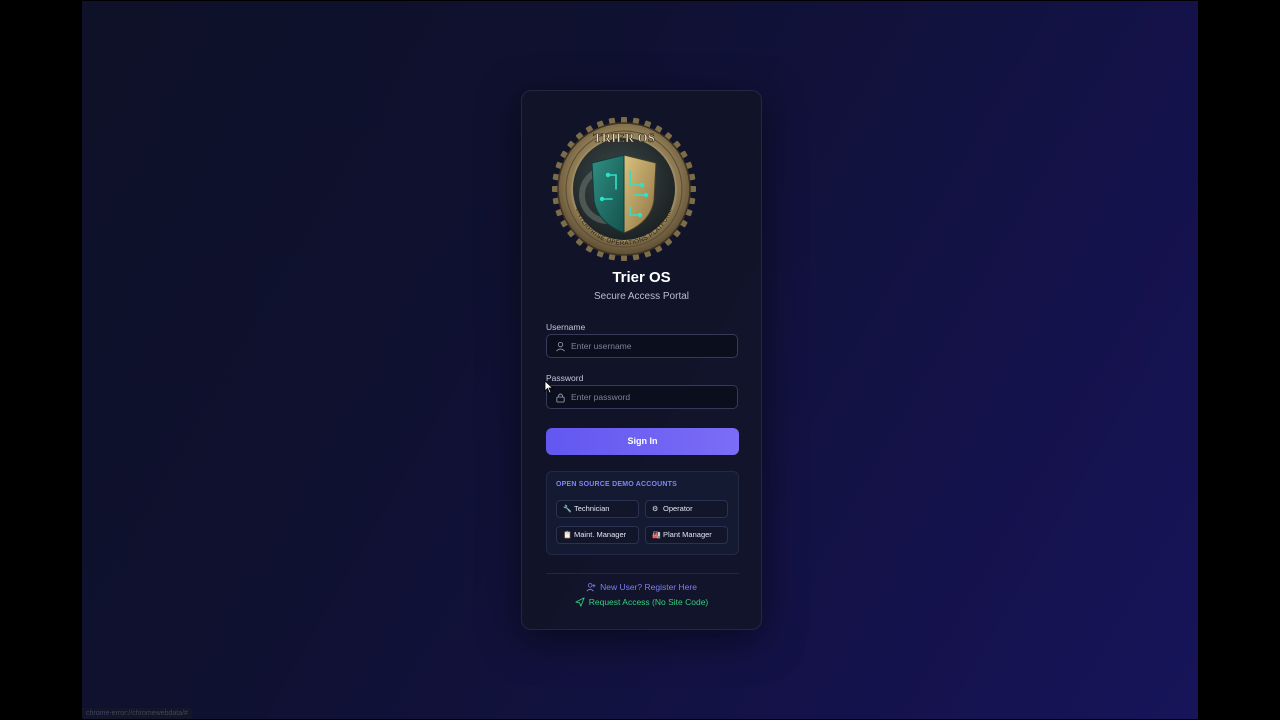  I want to click on trier-os-logo: TRIER OS ENTERPRISE OPERATIONS PLATFORM, so click(624, 189).